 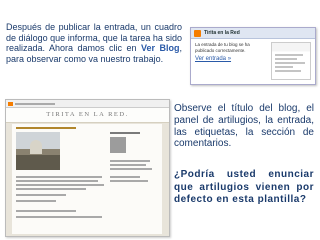 What do you see at coordinates (134, 157) in the screenshot?
I see `gadget-sidebar` at bounding box center [134, 157].